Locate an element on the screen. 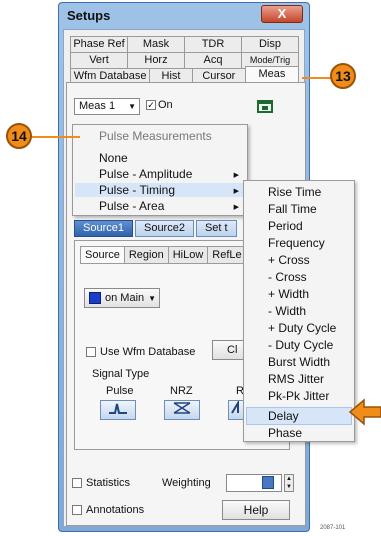  submenu-highlight is located at coordinates (299, 416).